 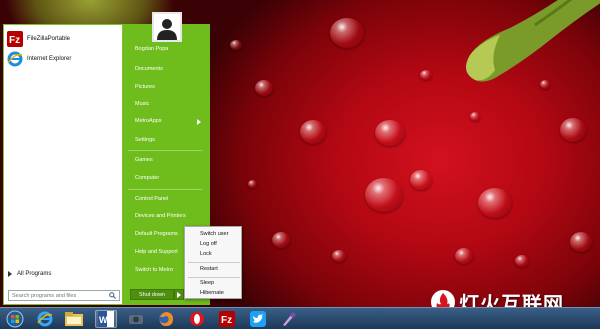 What do you see at coordinates (212, 293) in the screenshot?
I see `power-menu-item-hibernate: Hibernate` at bounding box center [212, 293].